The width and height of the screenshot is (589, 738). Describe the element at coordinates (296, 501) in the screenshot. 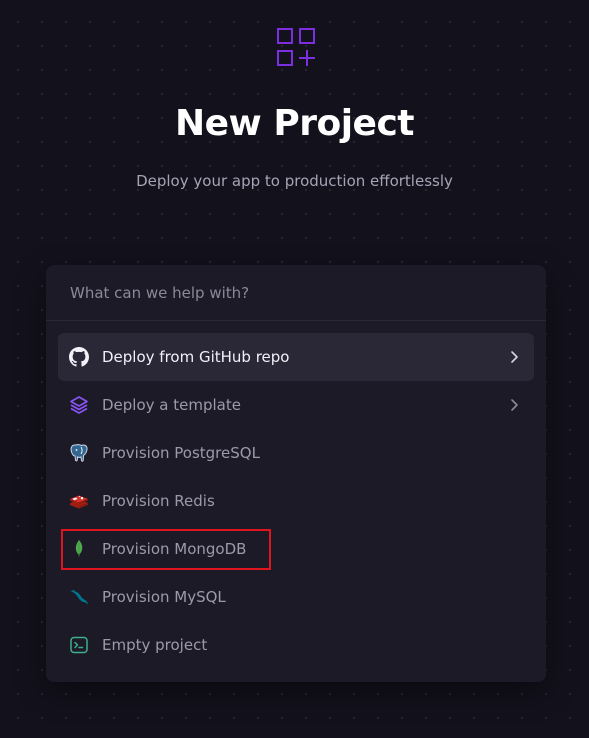

I see `menu-item-provision-redis: Provision Redis` at that location.